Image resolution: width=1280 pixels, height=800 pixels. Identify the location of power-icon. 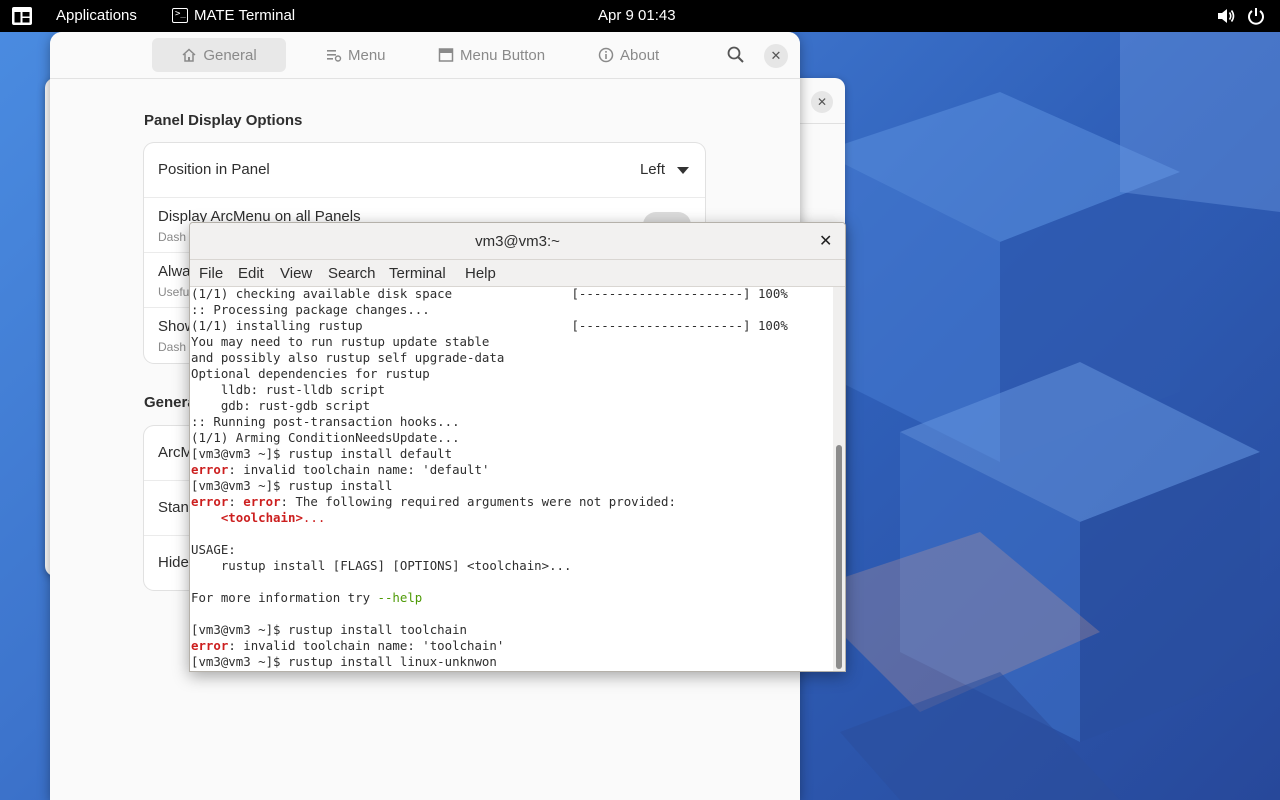
(1256, 16).